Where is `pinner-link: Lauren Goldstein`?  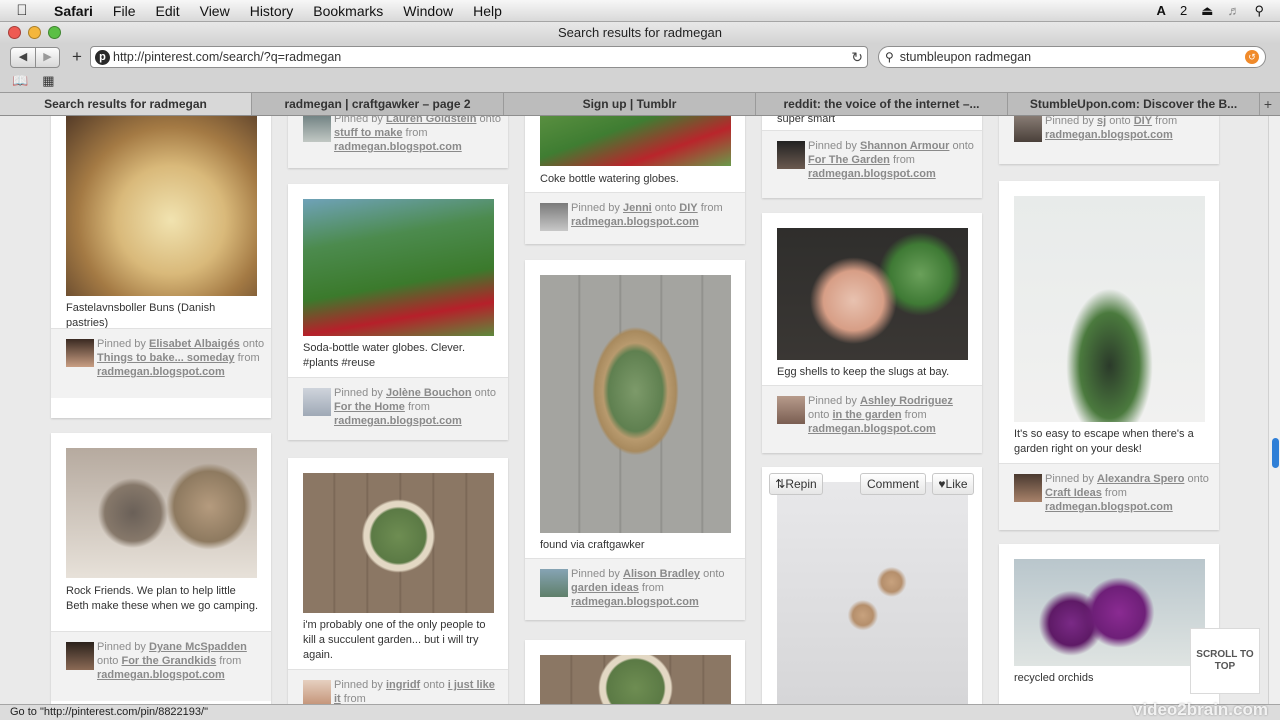 pinner-link: Lauren Goldstein is located at coordinates (431, 120).